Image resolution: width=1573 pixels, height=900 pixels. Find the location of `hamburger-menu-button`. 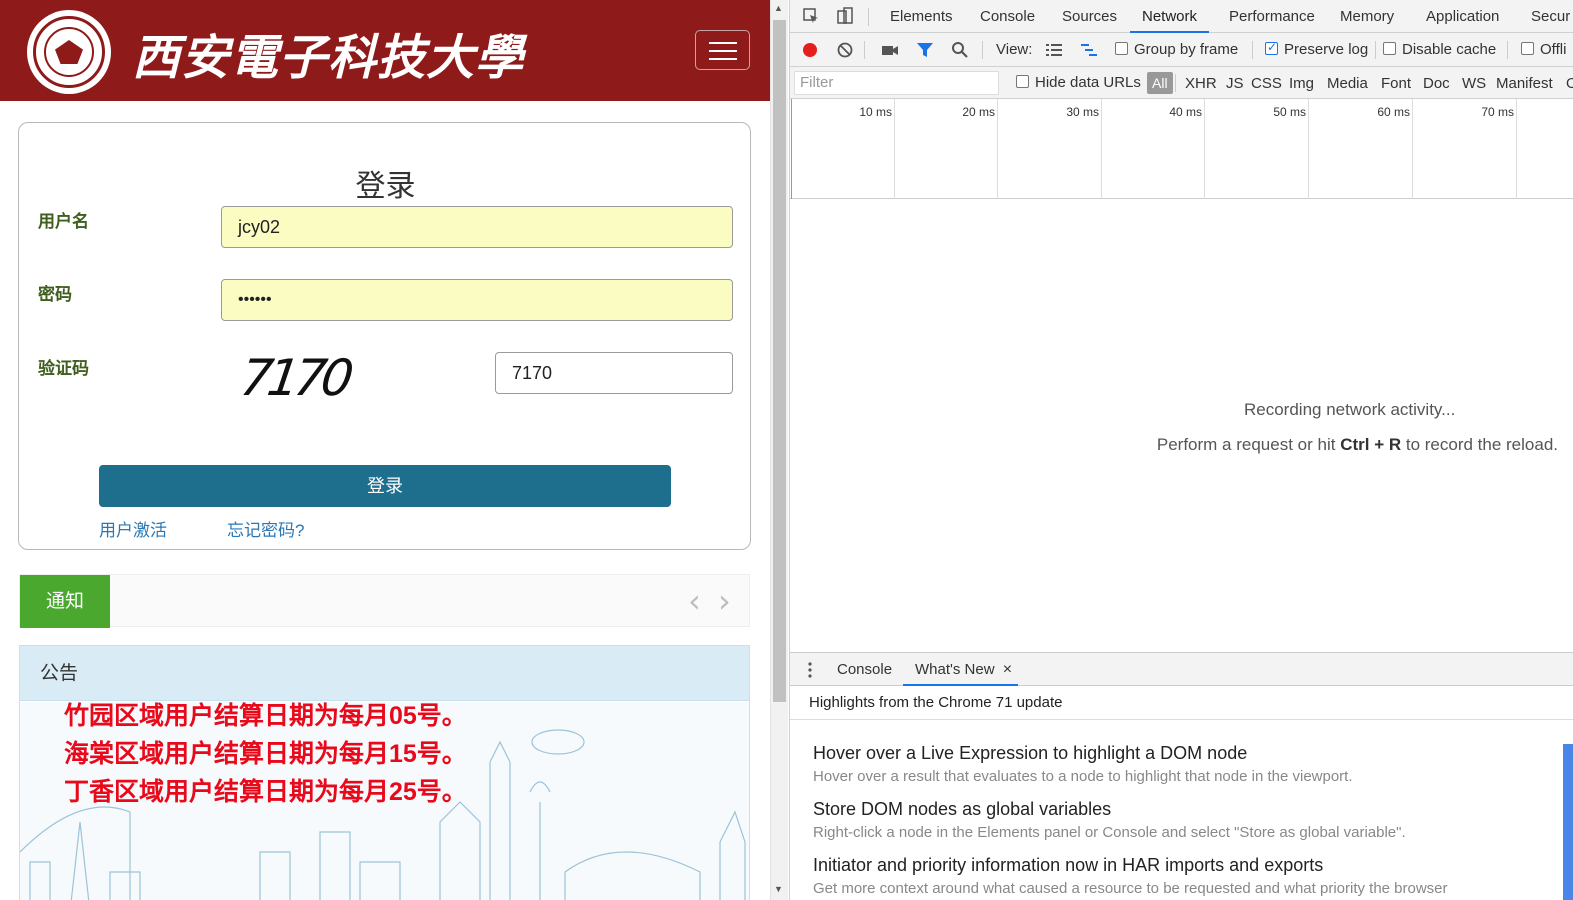

hamburger-menu-button is located at coordinates (722, 50).